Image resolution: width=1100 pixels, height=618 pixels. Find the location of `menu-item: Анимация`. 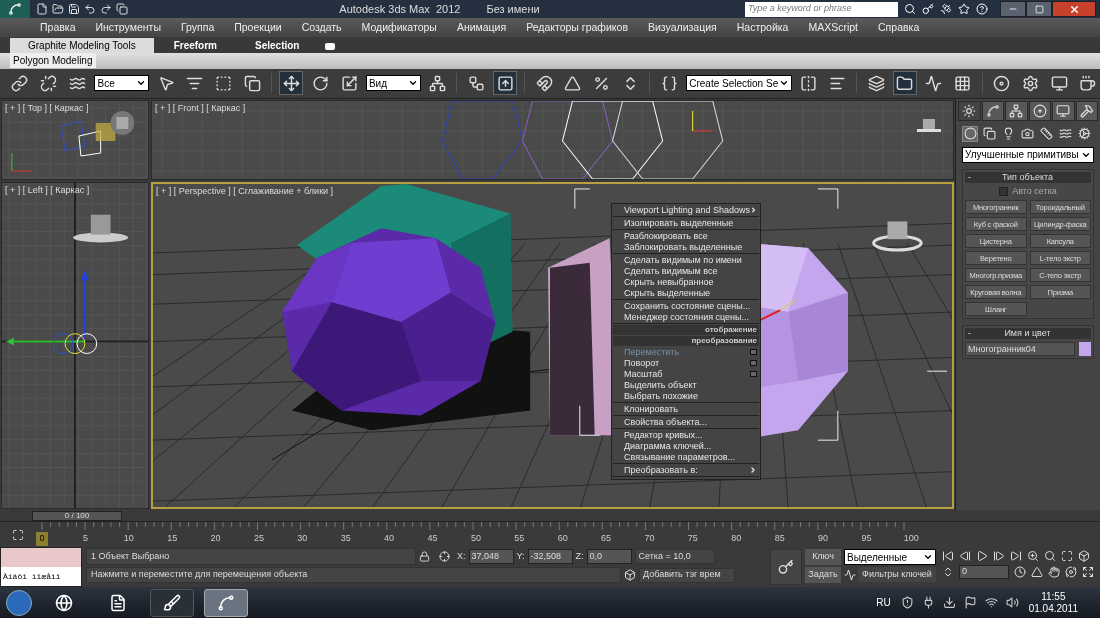

menu-item: Анимация is located at coordinates (481, 27).